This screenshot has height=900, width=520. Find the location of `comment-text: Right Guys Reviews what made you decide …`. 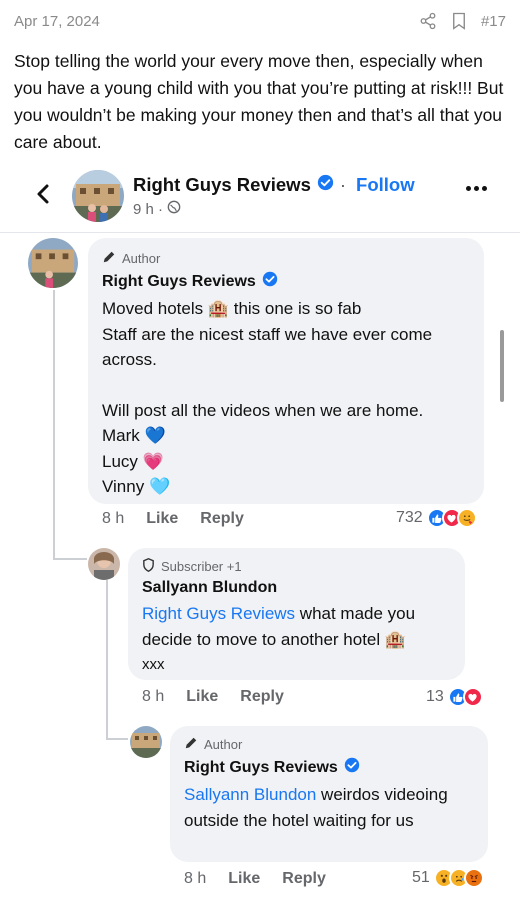

comment-text: Right Guys Reviews what made you decide … is located at coordinates (296, 639).